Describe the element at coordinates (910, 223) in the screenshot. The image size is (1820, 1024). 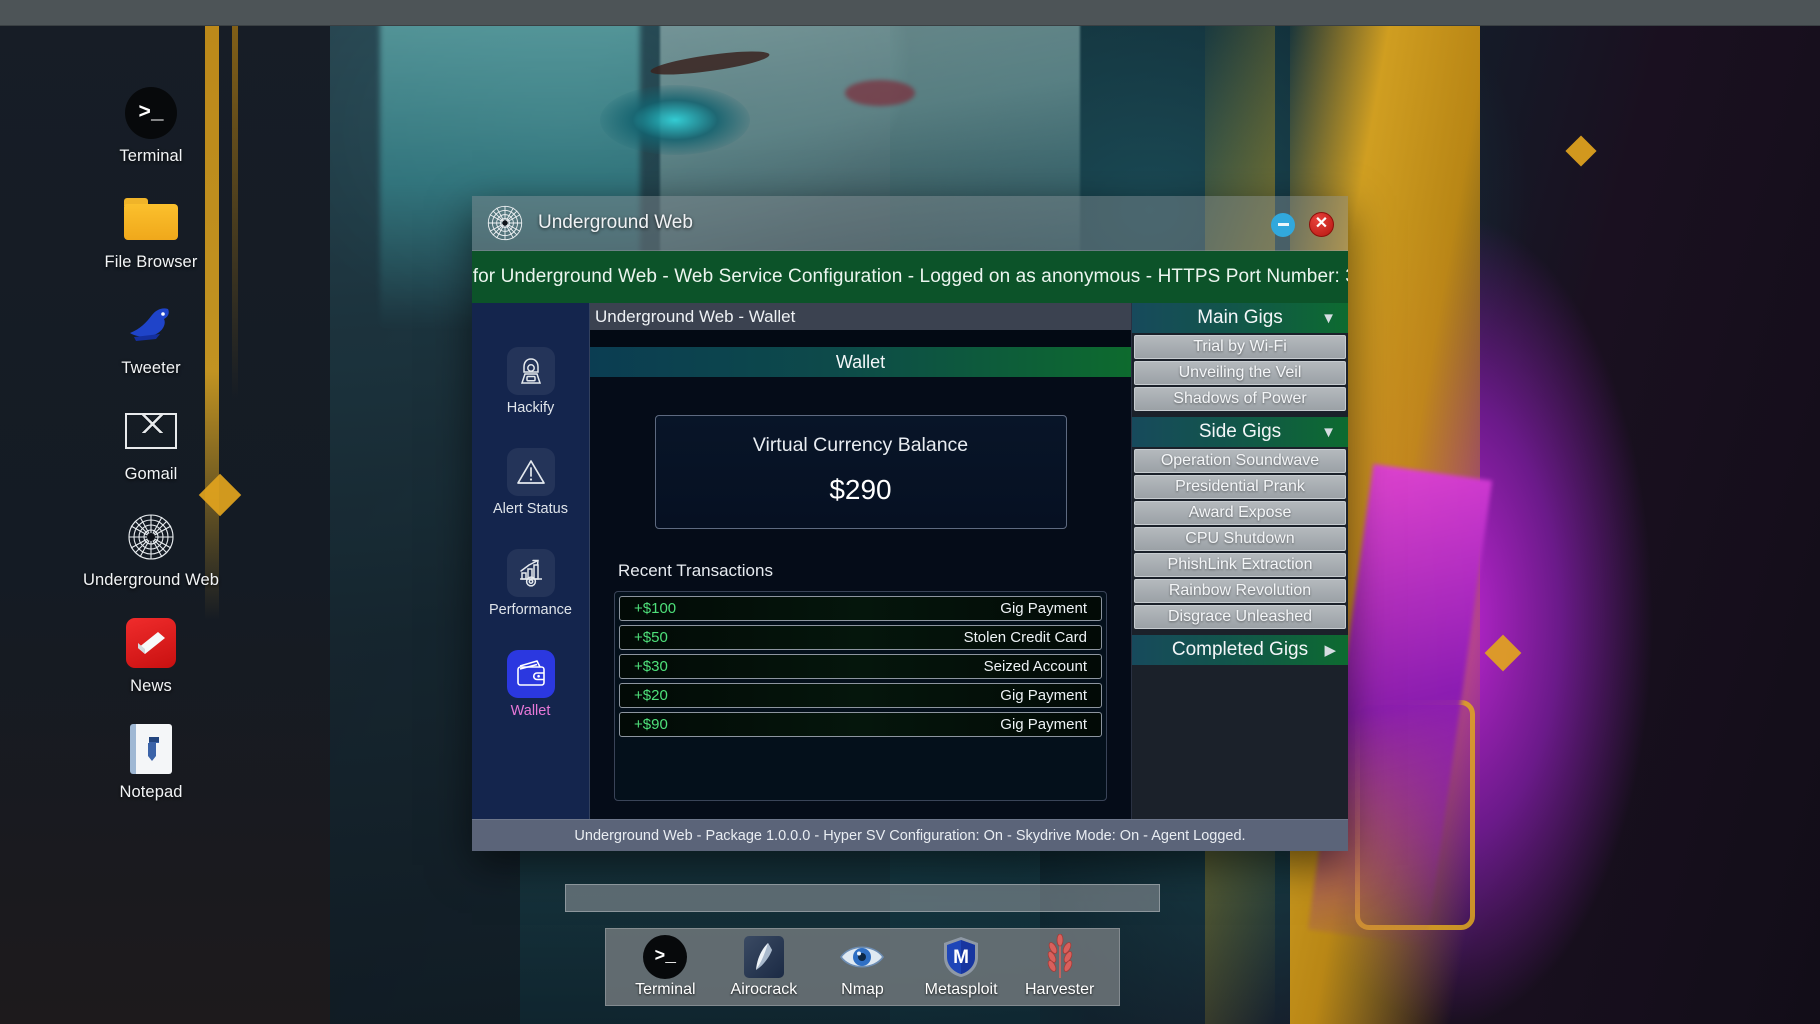
I see `window-title-bar: Underground Web ✕` at that location.